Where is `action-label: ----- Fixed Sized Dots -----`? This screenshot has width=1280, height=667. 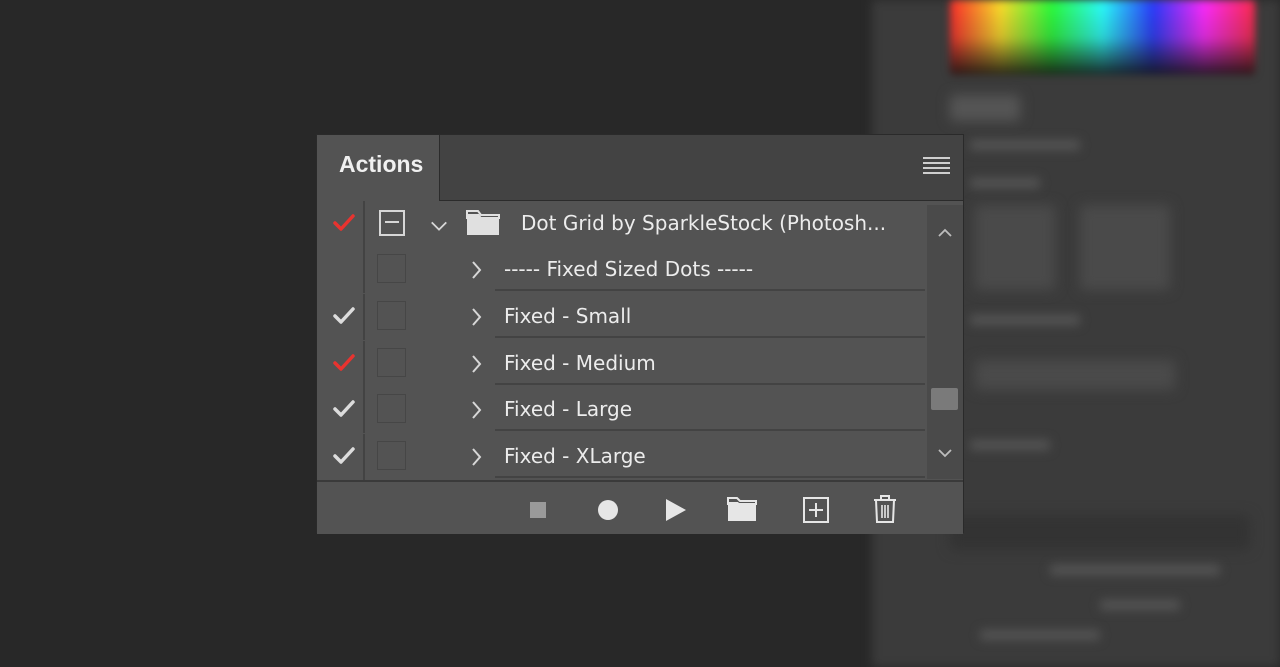 action-label: ----- Fixed Sized Dots ----- is located at coordinates (710, 269).